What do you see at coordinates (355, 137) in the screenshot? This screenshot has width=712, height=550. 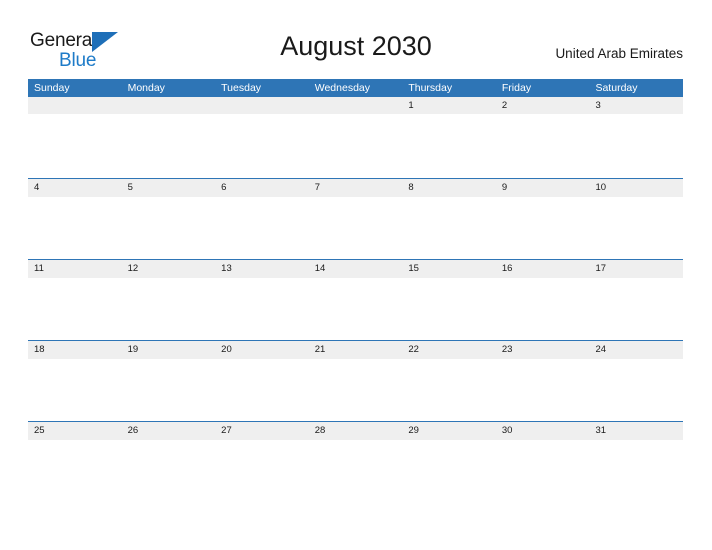 I see `week-row: 1 2 3` at bounding box center [355, 137].